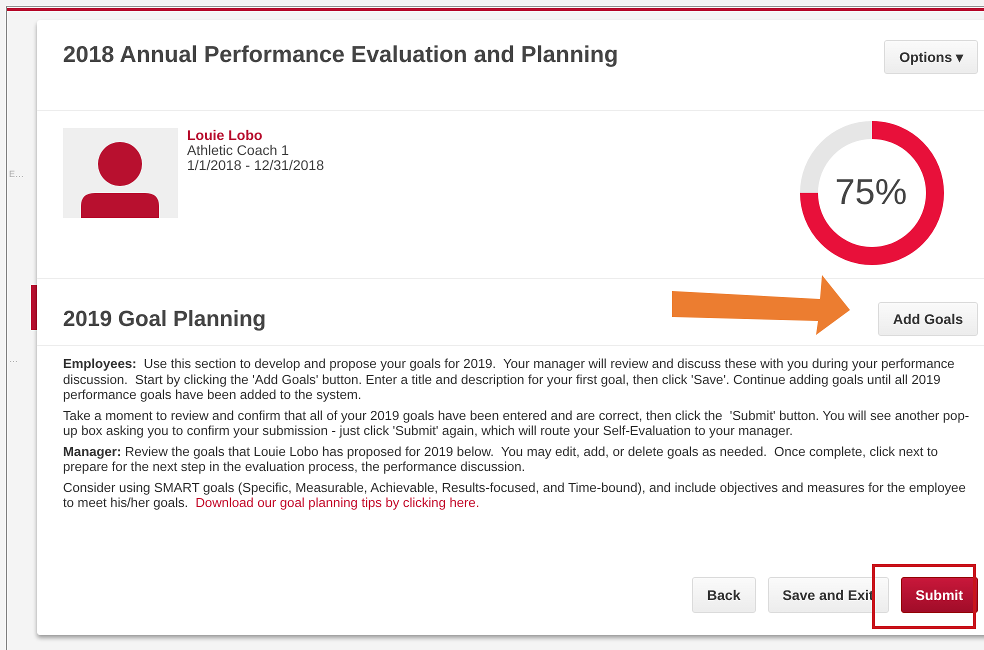 The image size is (984, 650). I want to click on options-button: Options ▾, so click(931, 57).